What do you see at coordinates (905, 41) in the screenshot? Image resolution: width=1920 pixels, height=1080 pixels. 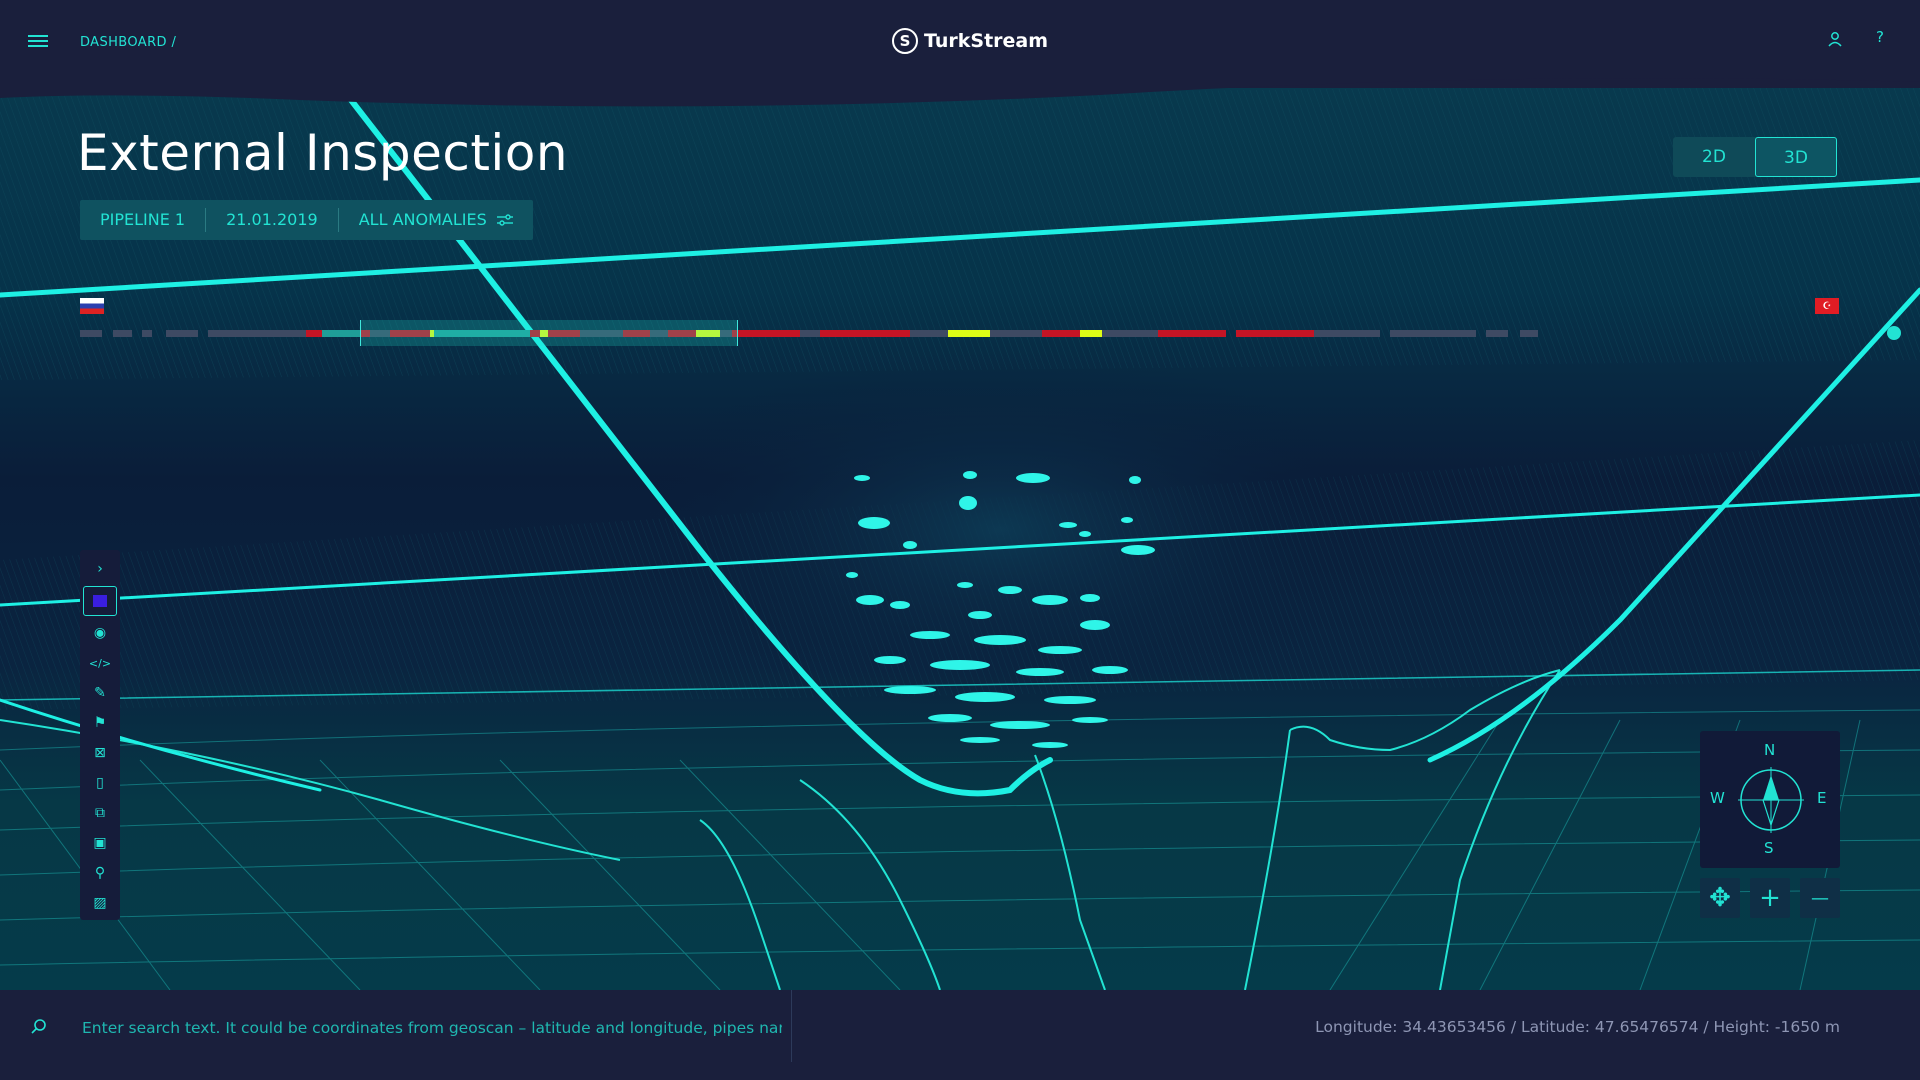 I see `logo-mark-icon: S` at bounding box center [905, 41].